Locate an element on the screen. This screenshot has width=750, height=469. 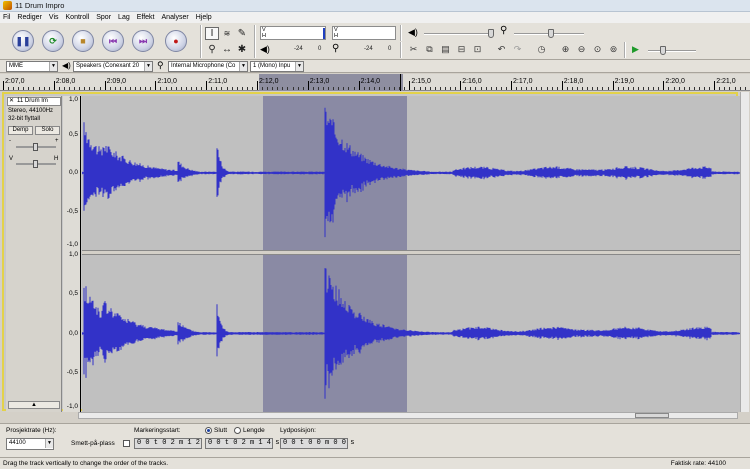
solo-button: Solo is located at coordinates (47, 130).